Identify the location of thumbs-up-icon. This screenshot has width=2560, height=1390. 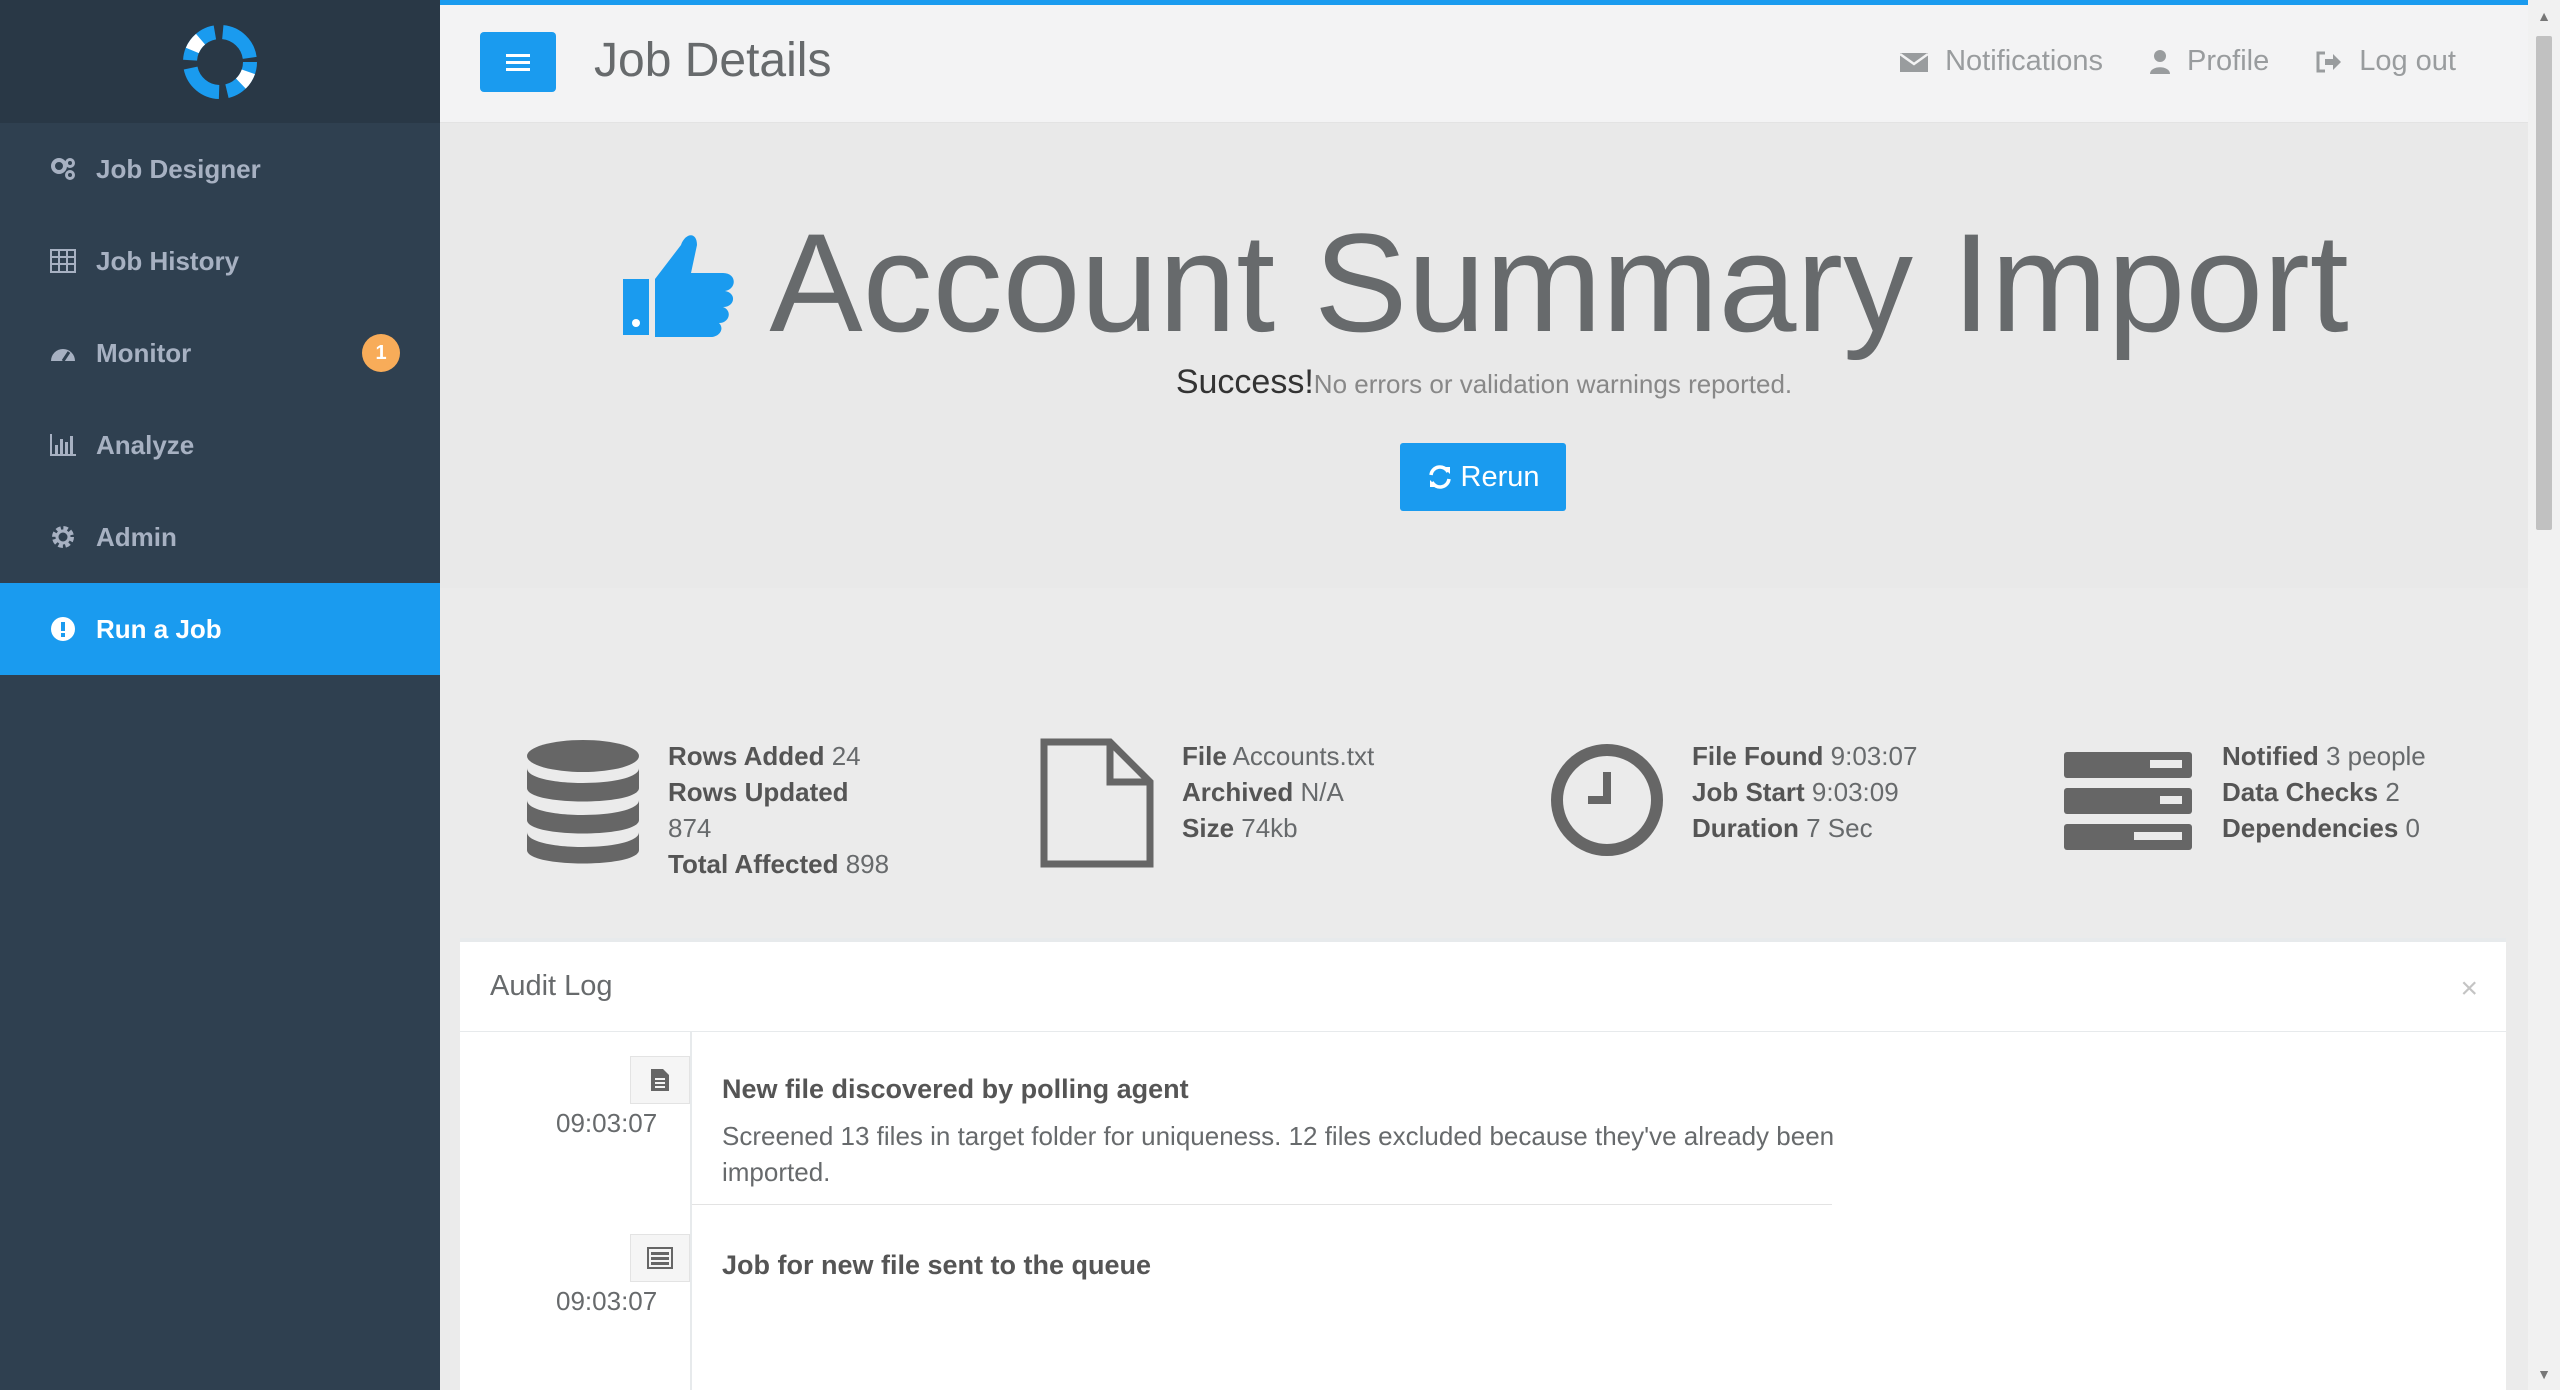
(679, 286).